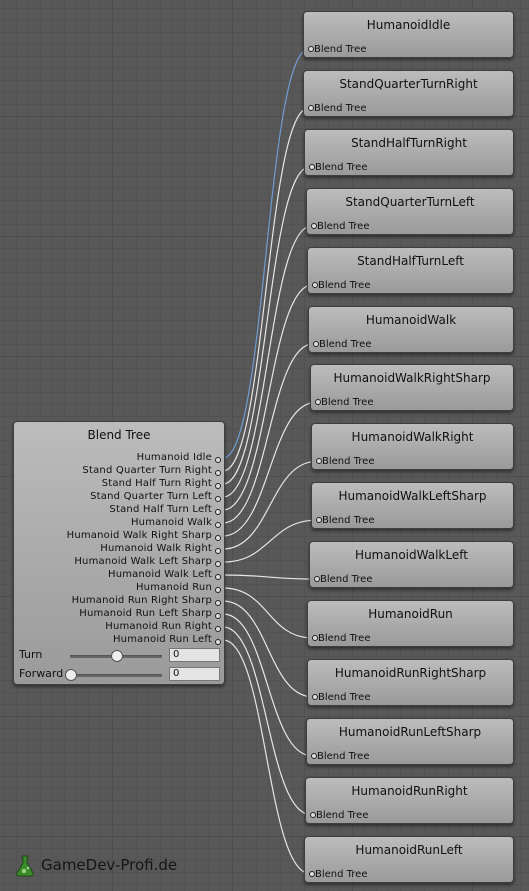  I want to click on param-forward-slider-thumb, so click(71, 675).